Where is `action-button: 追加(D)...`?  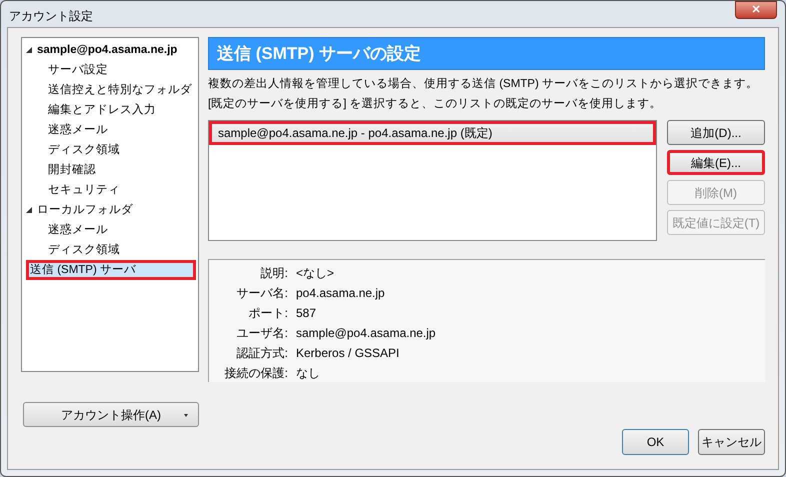
action-button: 追加(D)... is located at coordinates (716, 132).